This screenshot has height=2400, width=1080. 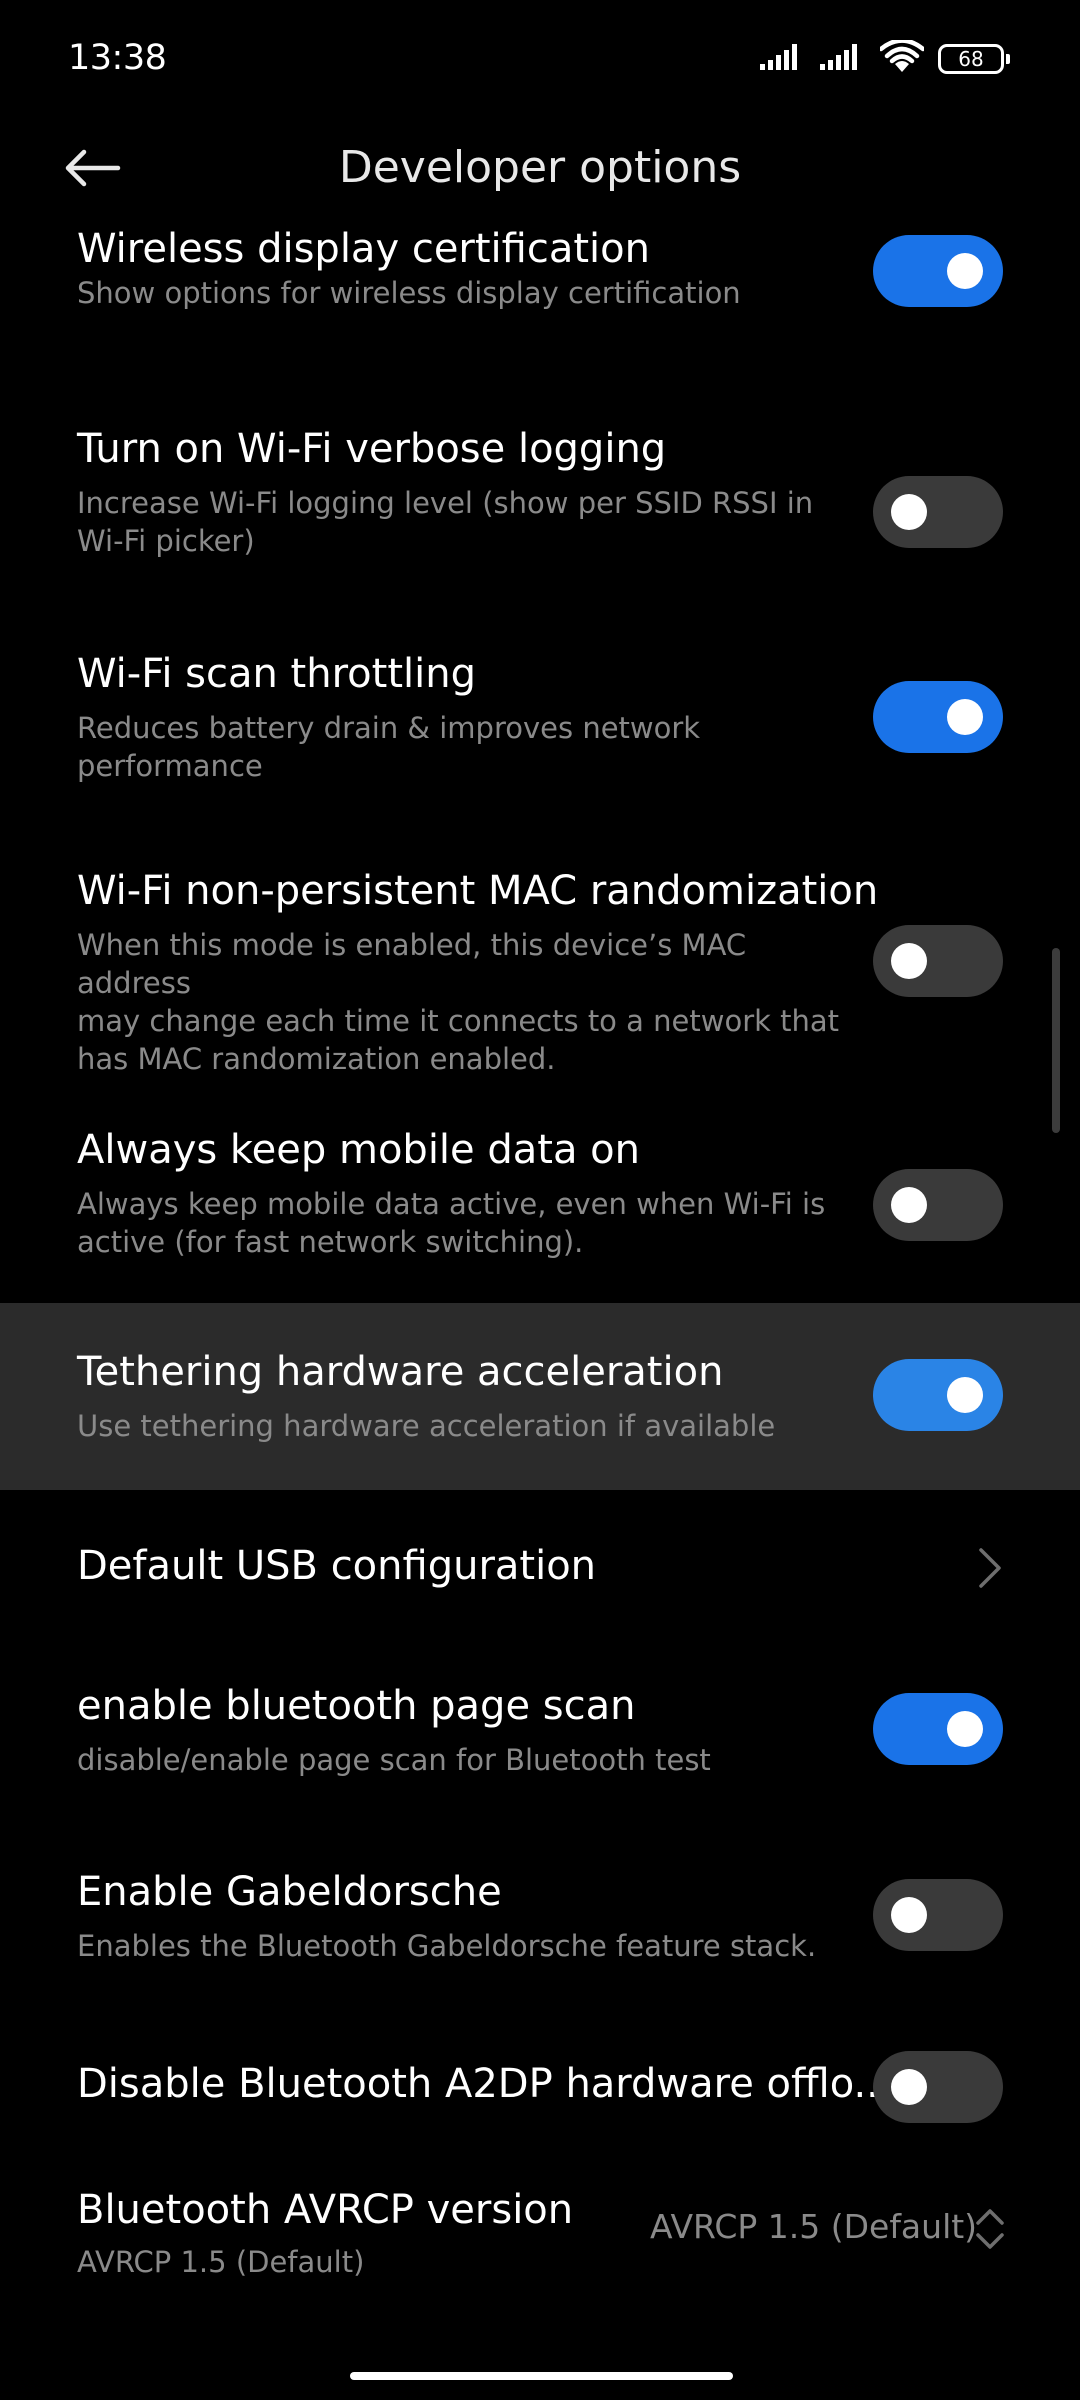 What do you see at coordinates (541, 2376) in the screenshot?
I see `gesture-nav-handle` at bounding box center [541, 2376].